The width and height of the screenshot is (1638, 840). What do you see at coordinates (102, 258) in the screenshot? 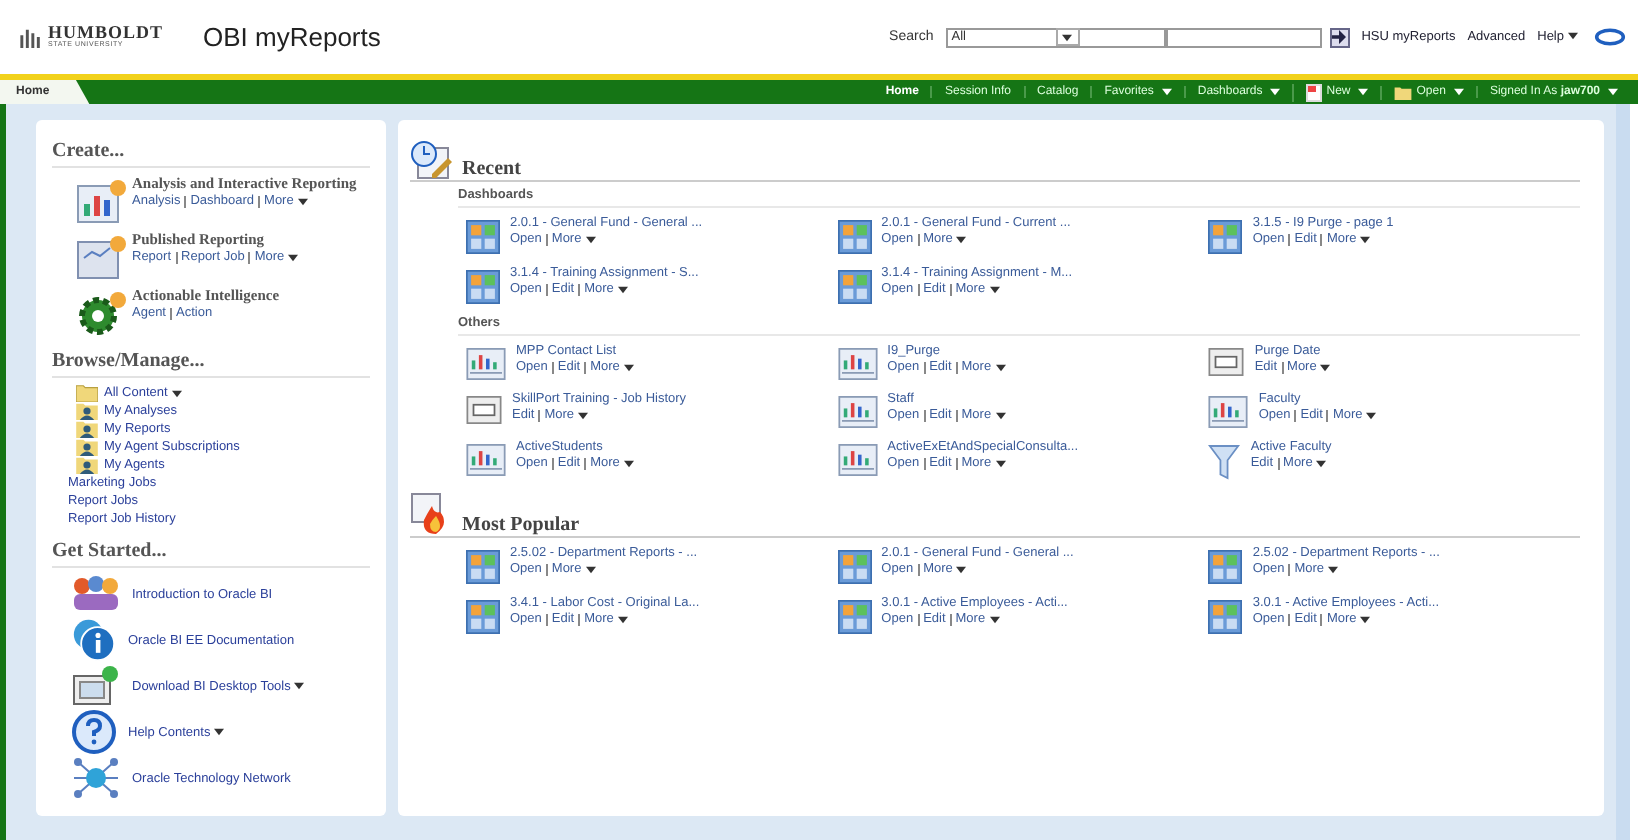
I see `report-icon` at bounding box center [102, 258].